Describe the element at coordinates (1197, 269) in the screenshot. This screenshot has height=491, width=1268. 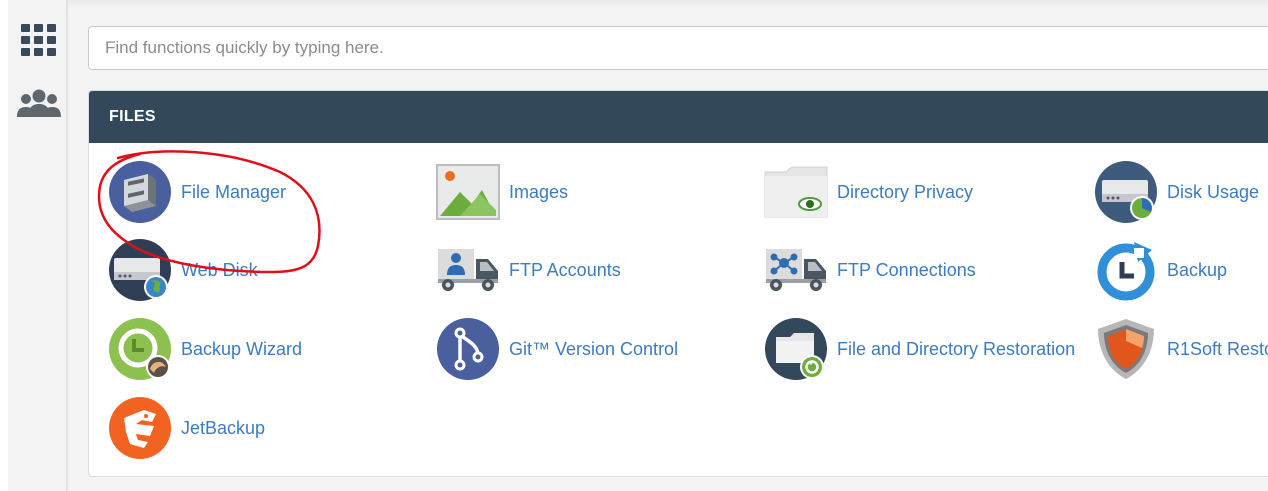
I see `backup-label: Backup` at that location.